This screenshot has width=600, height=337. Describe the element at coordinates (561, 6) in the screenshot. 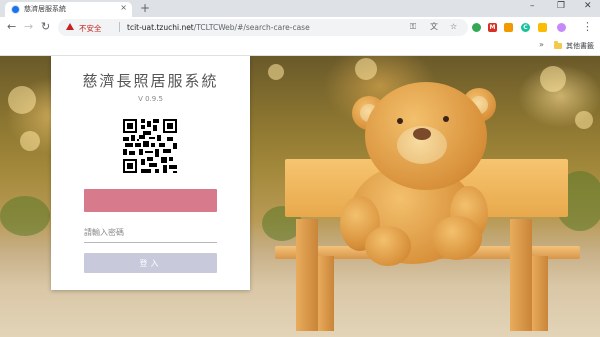

I see `maximize-button: ❐` at that location.